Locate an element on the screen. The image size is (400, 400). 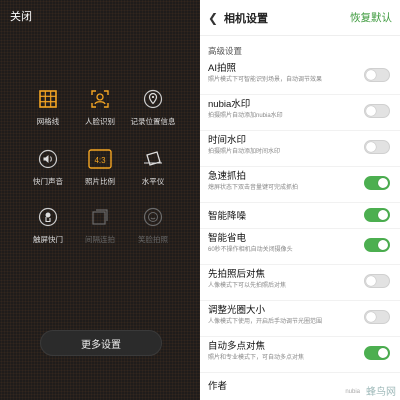
nubia-watermark-text: nubia is located at coordinates (352, 392).